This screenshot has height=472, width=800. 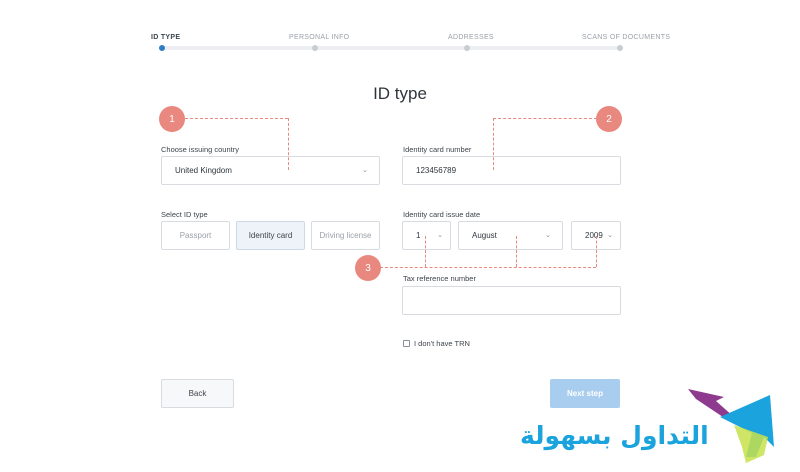 What do you see at coordinates (184, 214) in the screenshot?
I see `id-type-label: Select ID type` at bounding box center [184, 214].